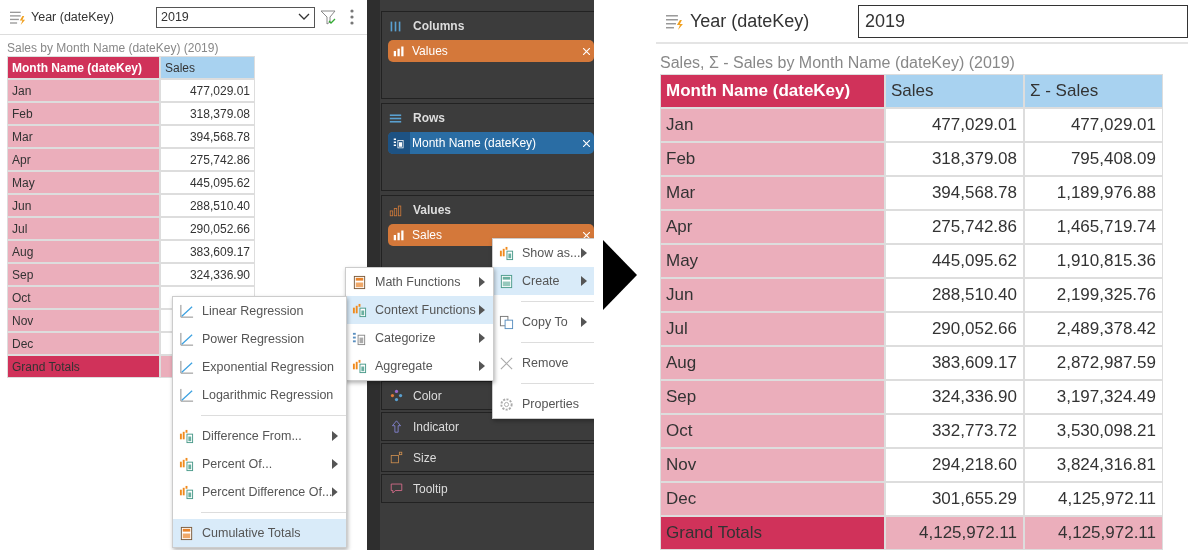 This screenshot has width=1188, height=550. What do you see at coordinates (772, 125) in the screenshot?
I see `row-label: Jan` at bounding box center [772, 125].